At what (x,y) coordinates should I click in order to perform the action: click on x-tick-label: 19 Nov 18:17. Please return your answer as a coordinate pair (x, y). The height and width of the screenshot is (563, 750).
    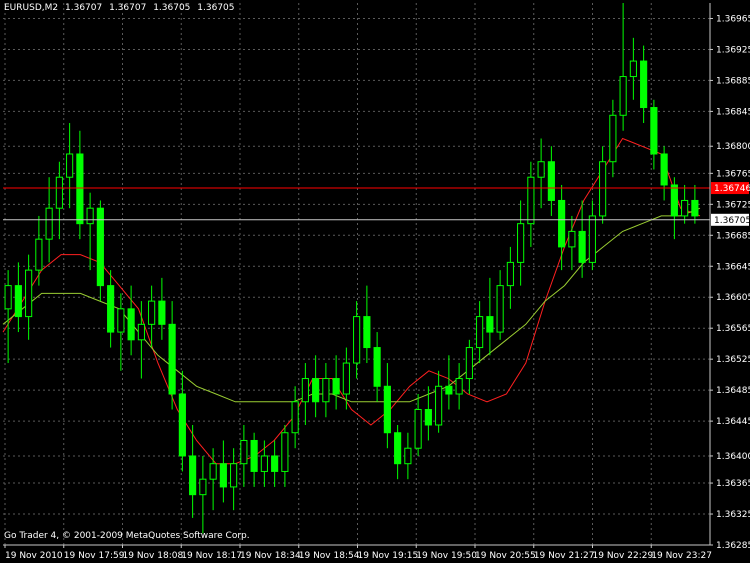
    Looking at the image, I should click on (211, 556).